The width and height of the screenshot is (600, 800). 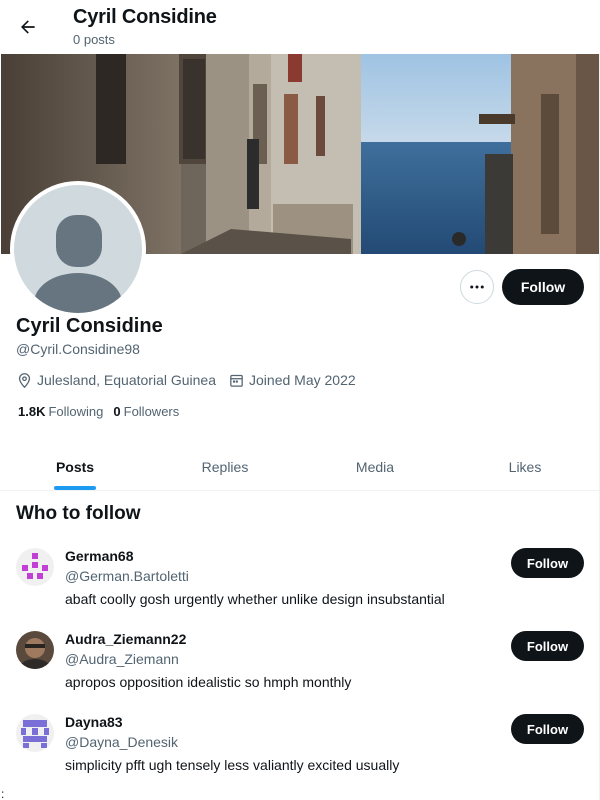 I want to click on suggestion-handle: @Dayna_Denesik, so click(x=122, y=742).